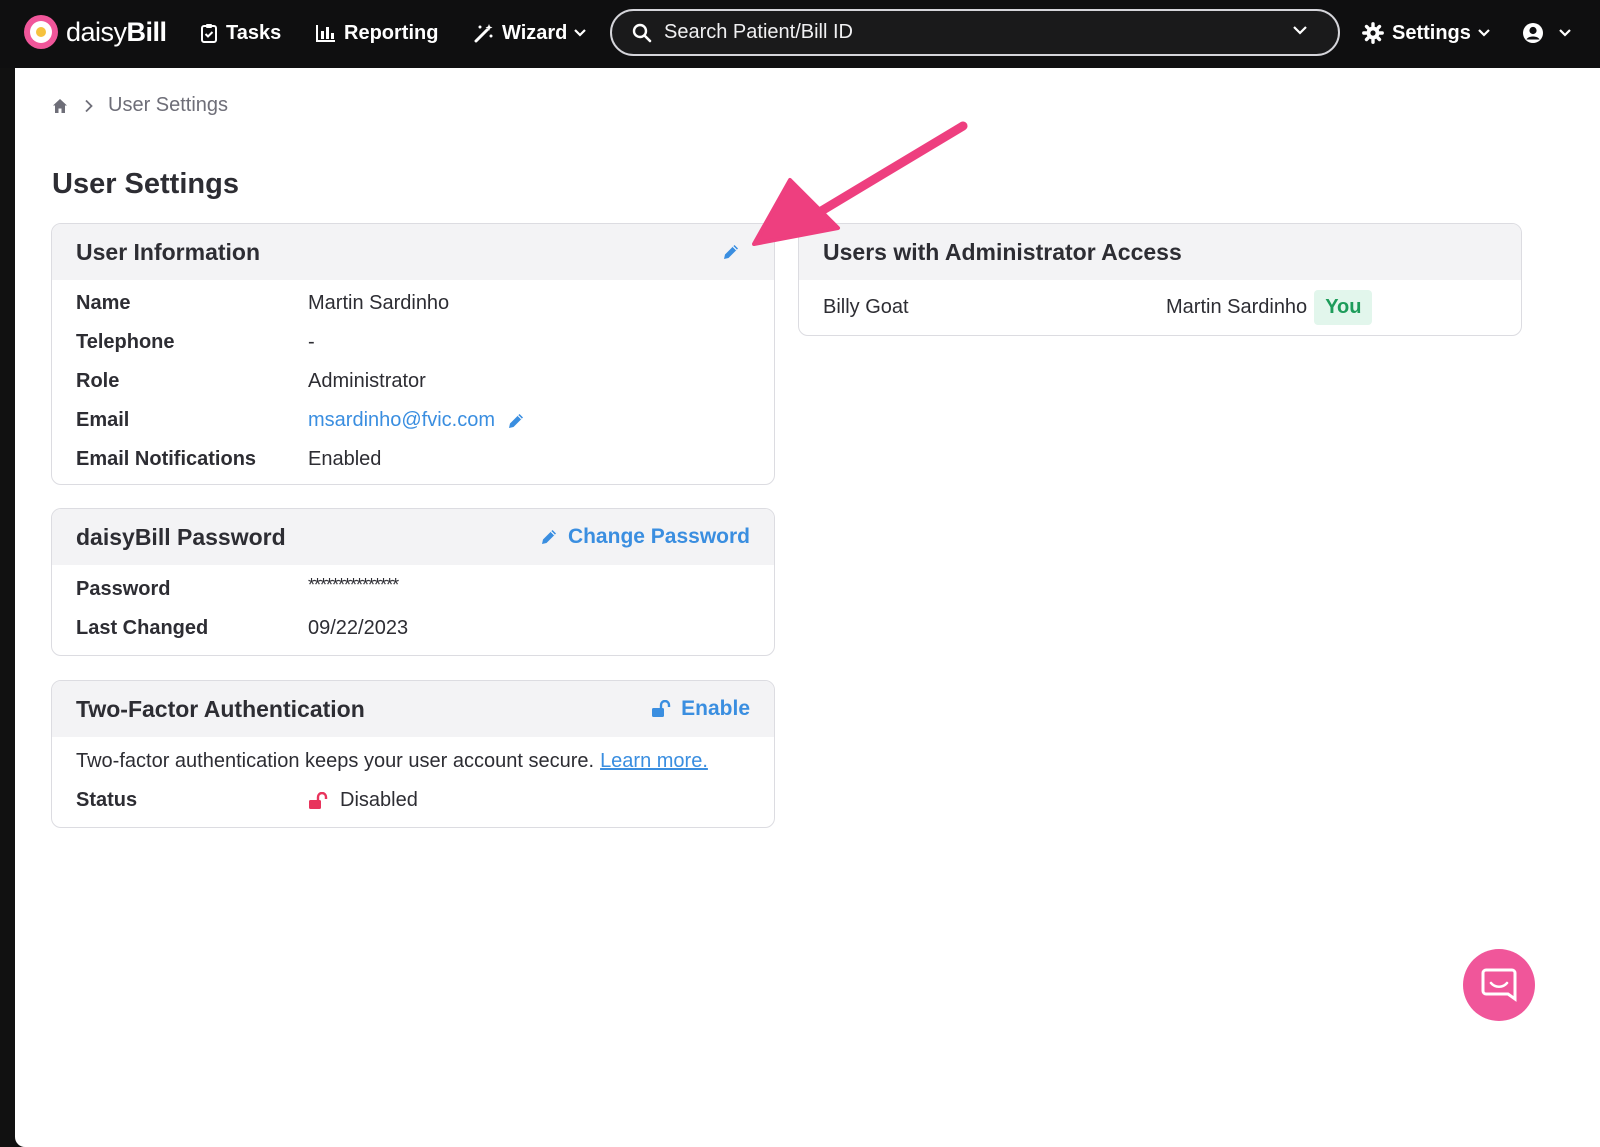  I want to click on change-password-button: Change Password, so click(645, 537).